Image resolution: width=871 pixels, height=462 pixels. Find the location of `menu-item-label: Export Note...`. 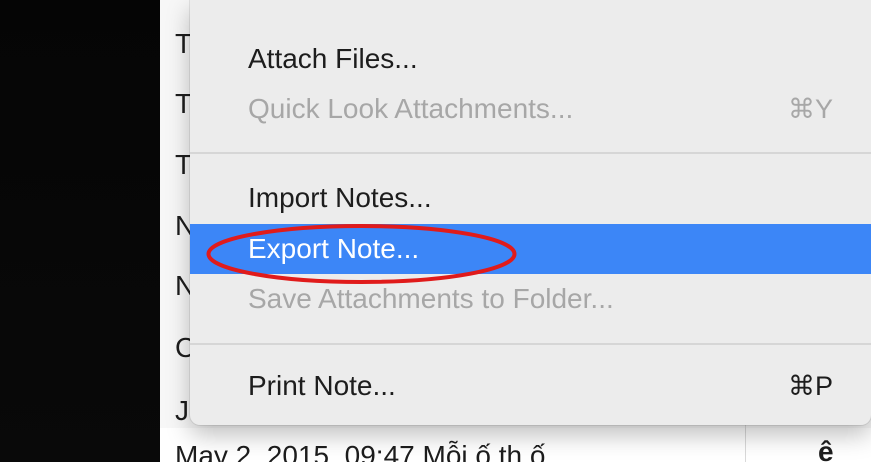

menu-item-label: Export Note... is located at coordinates (334, 248).